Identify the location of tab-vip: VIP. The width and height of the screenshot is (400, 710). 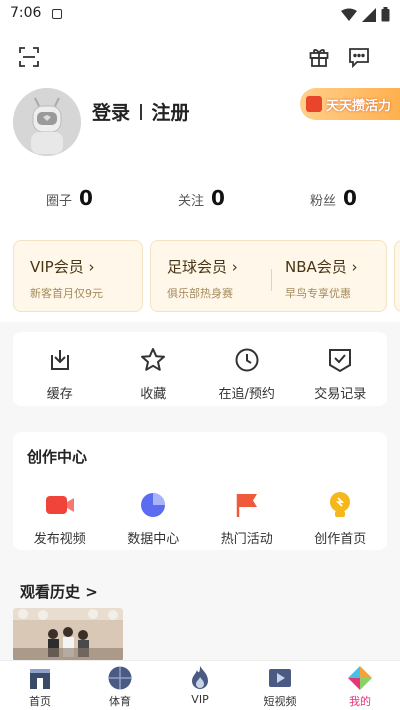
(200, 685).